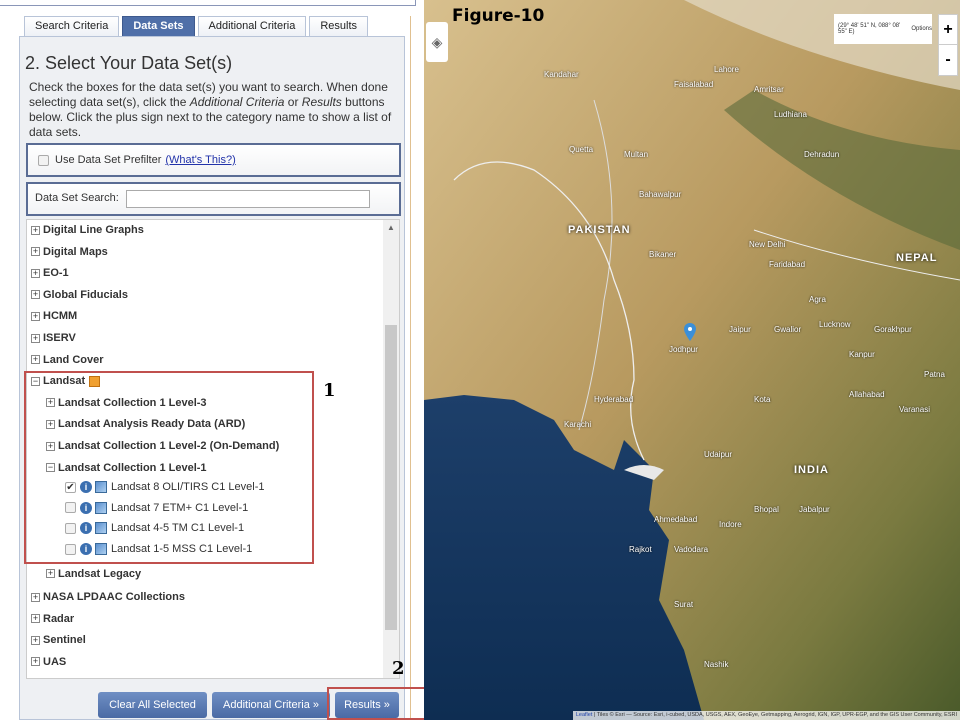  Describe the element at coordinates (252, 26) in the screenshot. I see `tab-additional-criteria: Additional Criteria` at that location.